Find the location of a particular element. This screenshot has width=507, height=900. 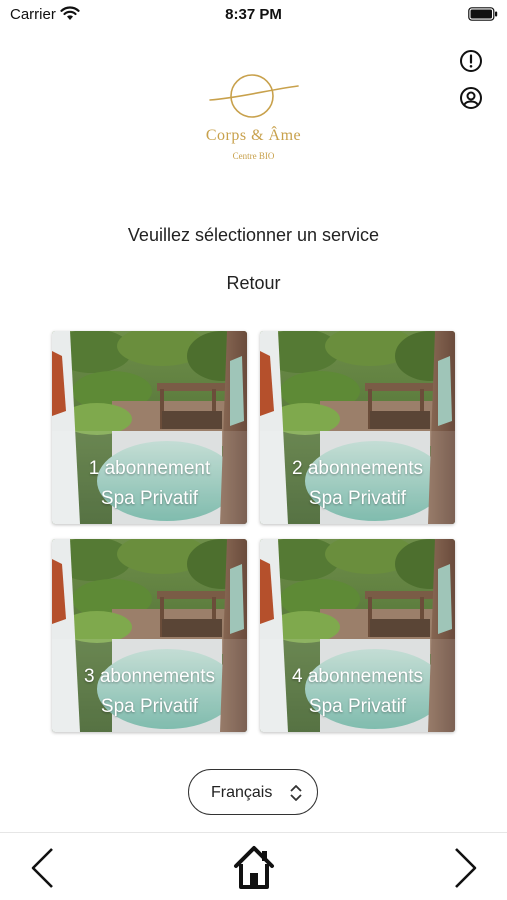

service-quantity: 1 abonnement is located at coordinates (149, 468).